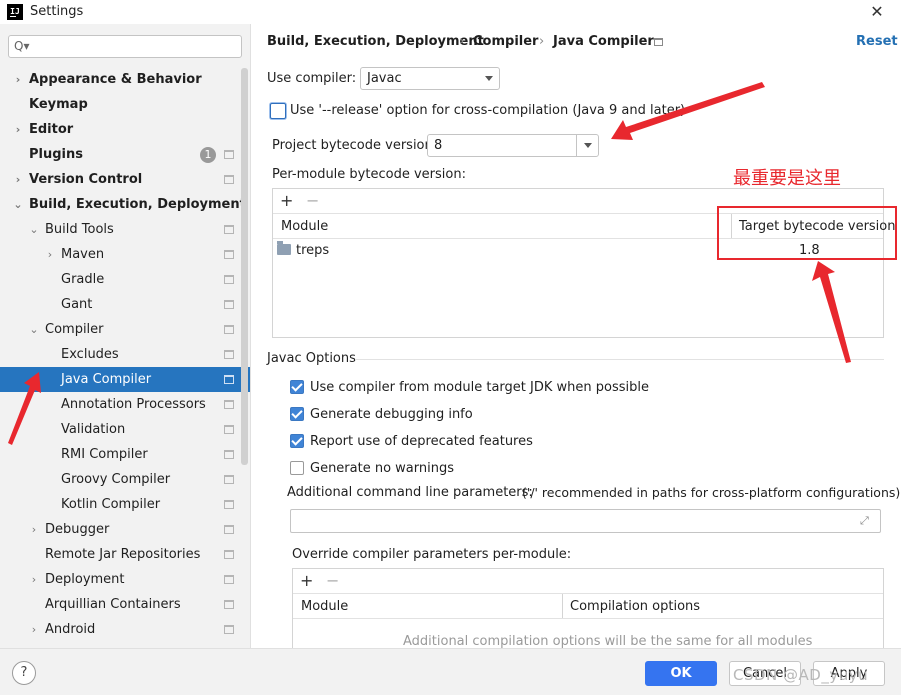 This screenshot has height=695, width=901. Describe the element at coordinates (116, 479) in the screenshot. I see `sidebar-item-label: Groovy Compiler` at that location.